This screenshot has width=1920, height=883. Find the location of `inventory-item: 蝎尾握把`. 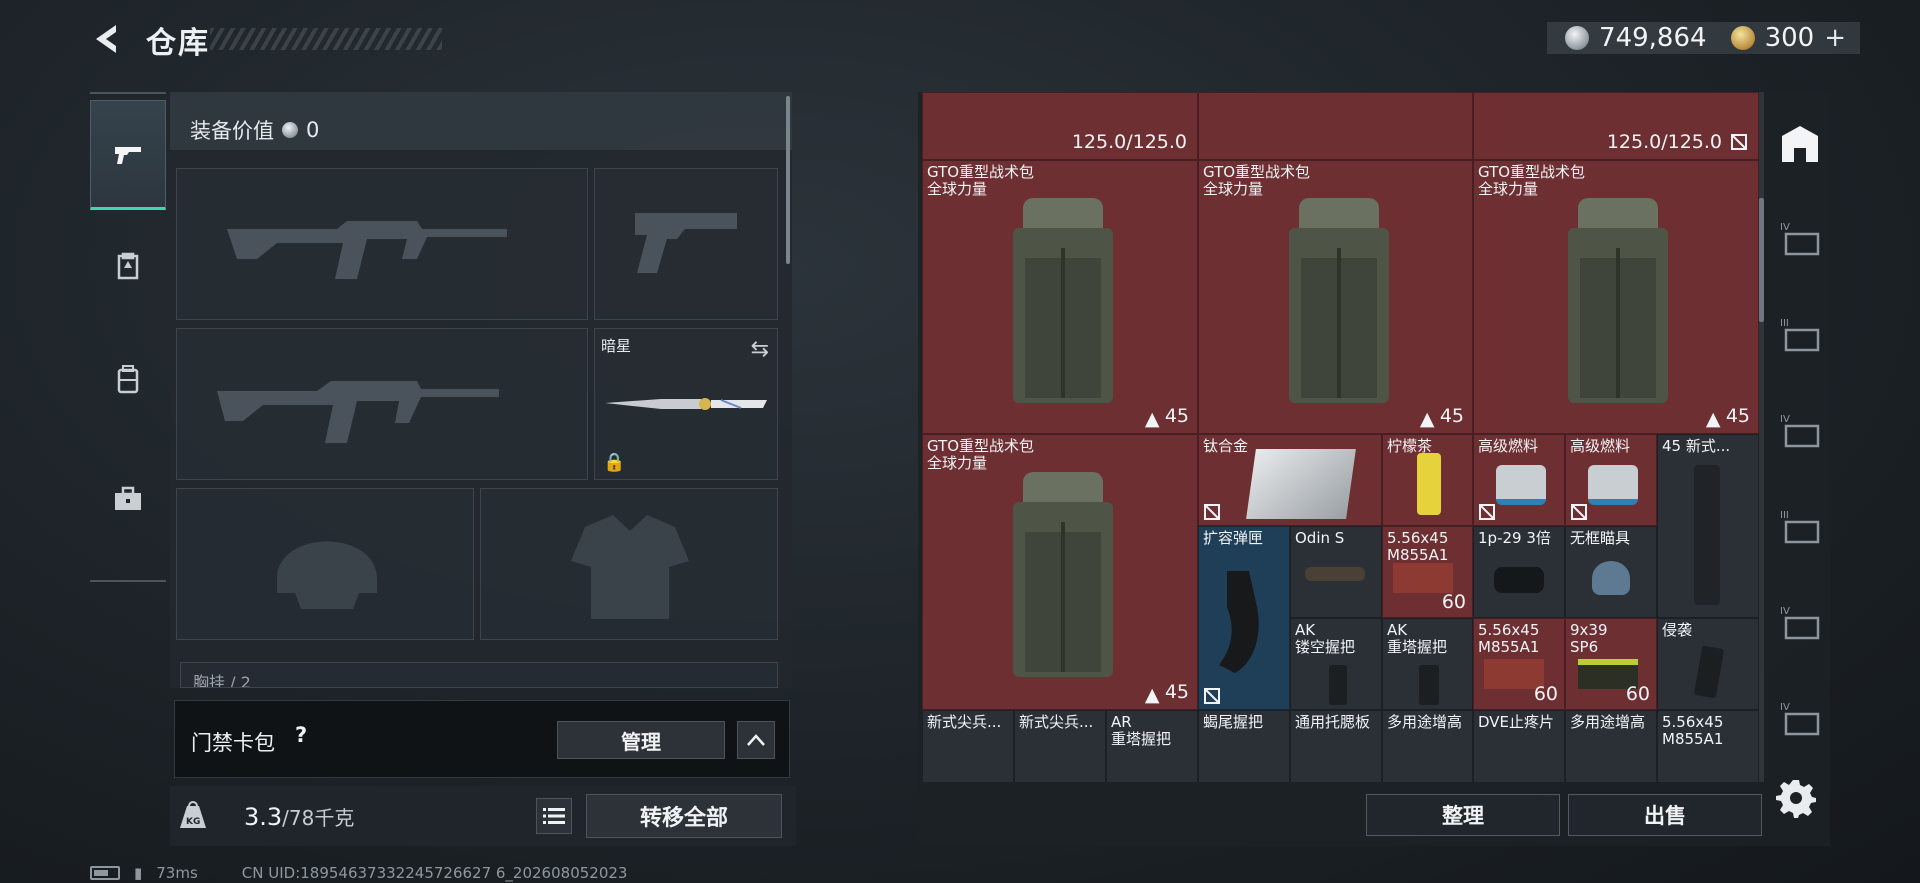

inventory-item: 蝎尾握把 is located at coordinates (1244, 746).